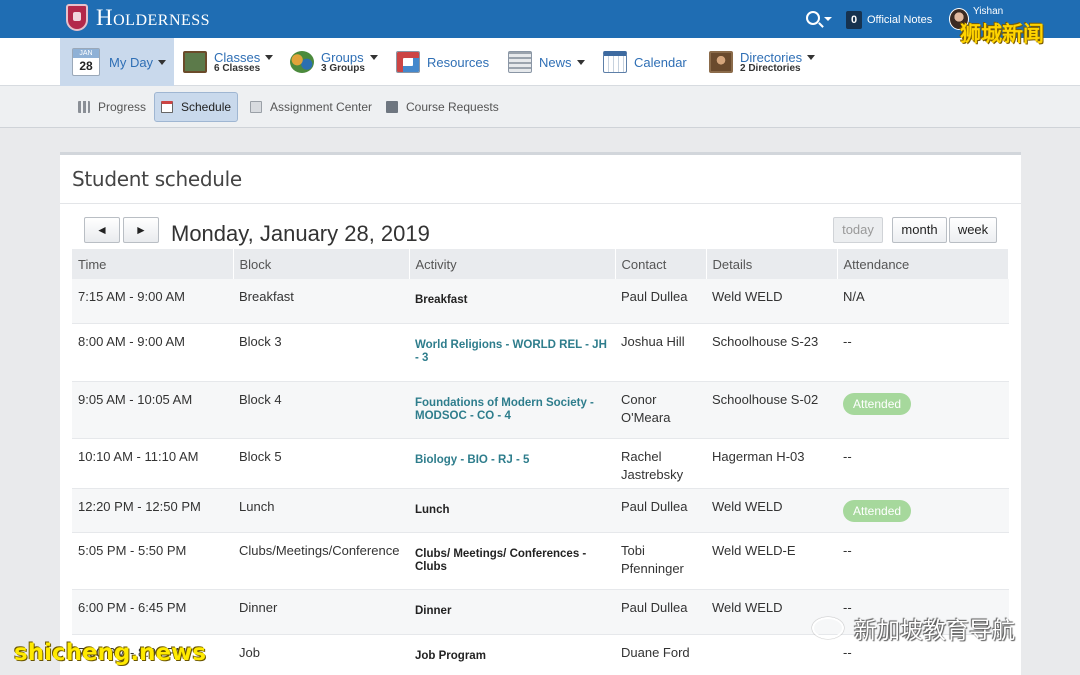 This screenshot has height=675, width=1080. Describe the element at coordinates (813, 18) in the screenshot. I see `search-icon` at that location.